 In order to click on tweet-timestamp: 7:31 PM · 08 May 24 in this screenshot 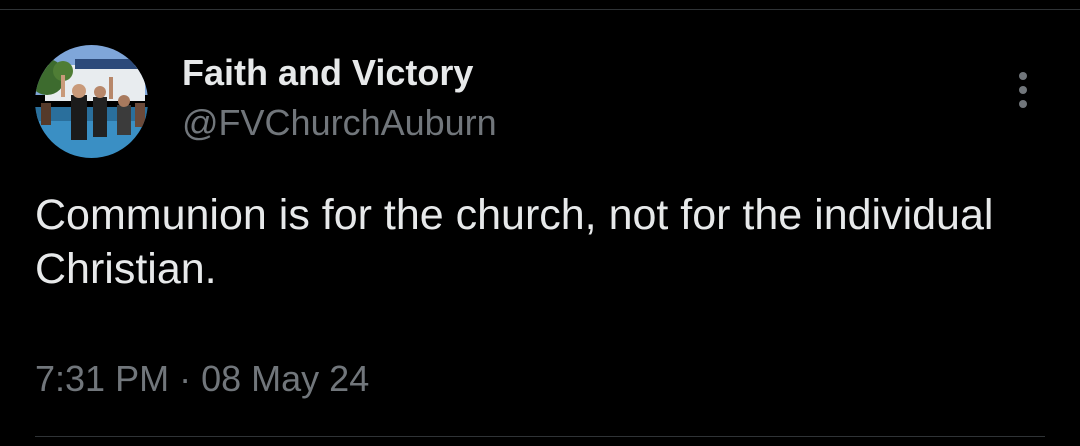, I will do `click(202, 379)`.